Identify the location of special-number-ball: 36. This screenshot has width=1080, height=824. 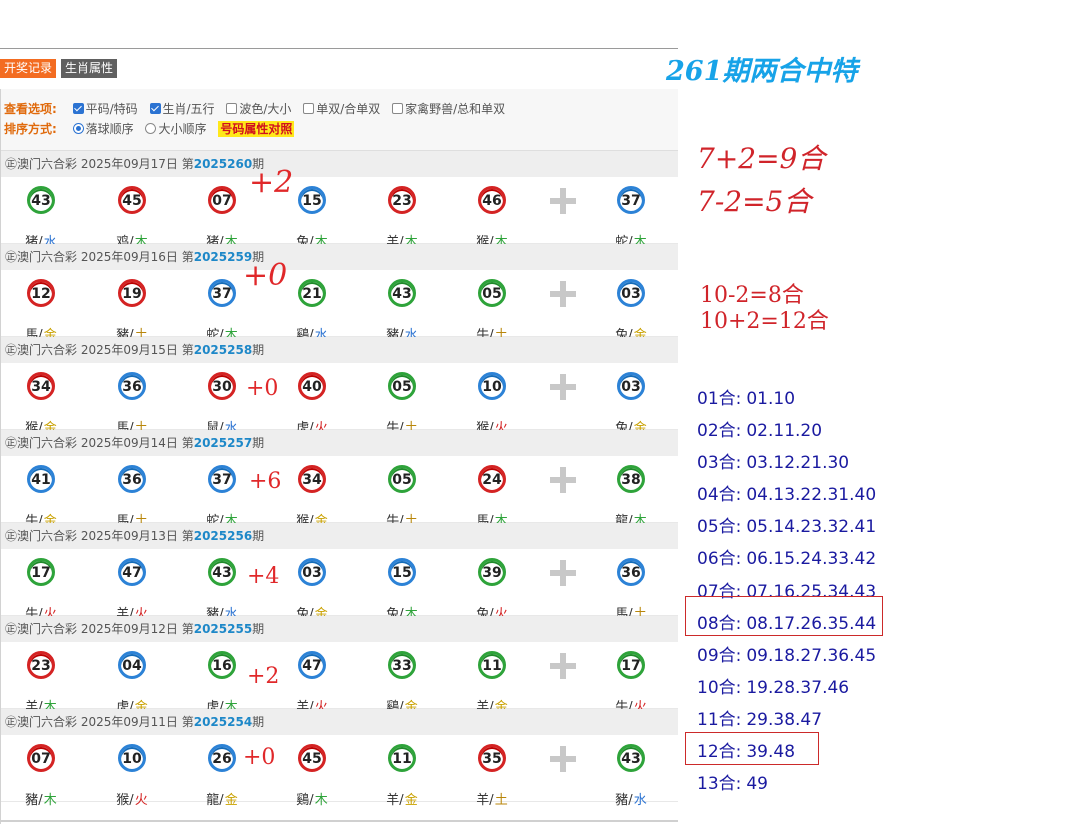
(631, 572).